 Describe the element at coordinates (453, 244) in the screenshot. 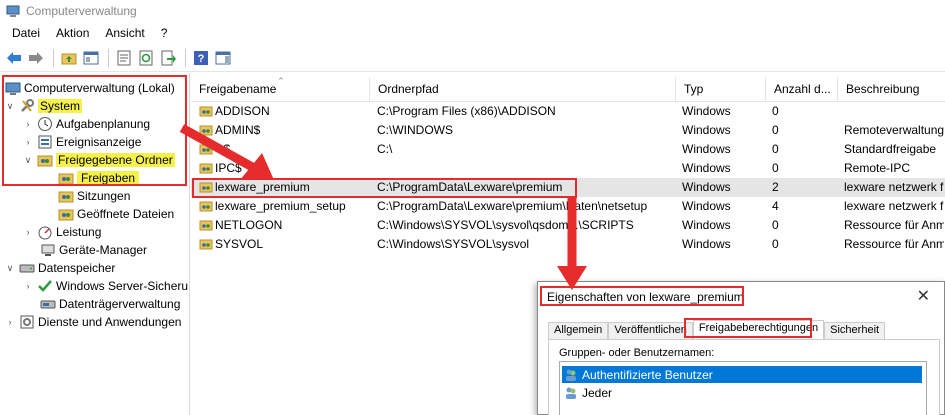

I see `cell-path: C:\Windows\SYSVOL\sysvol` at that location.